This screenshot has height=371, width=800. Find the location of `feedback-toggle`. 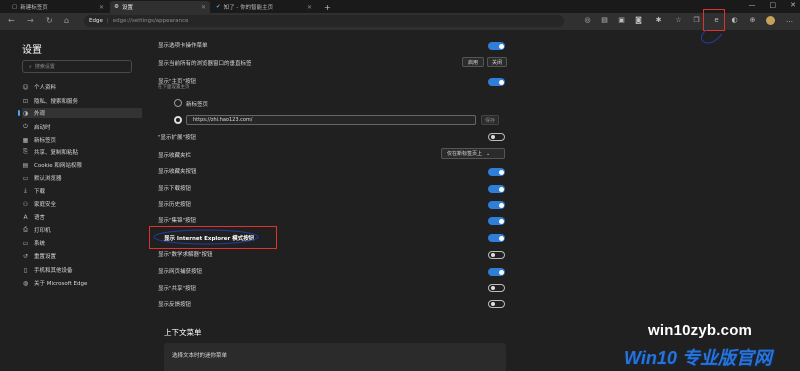

feedback-toggle is located at coordinates (496, 304).